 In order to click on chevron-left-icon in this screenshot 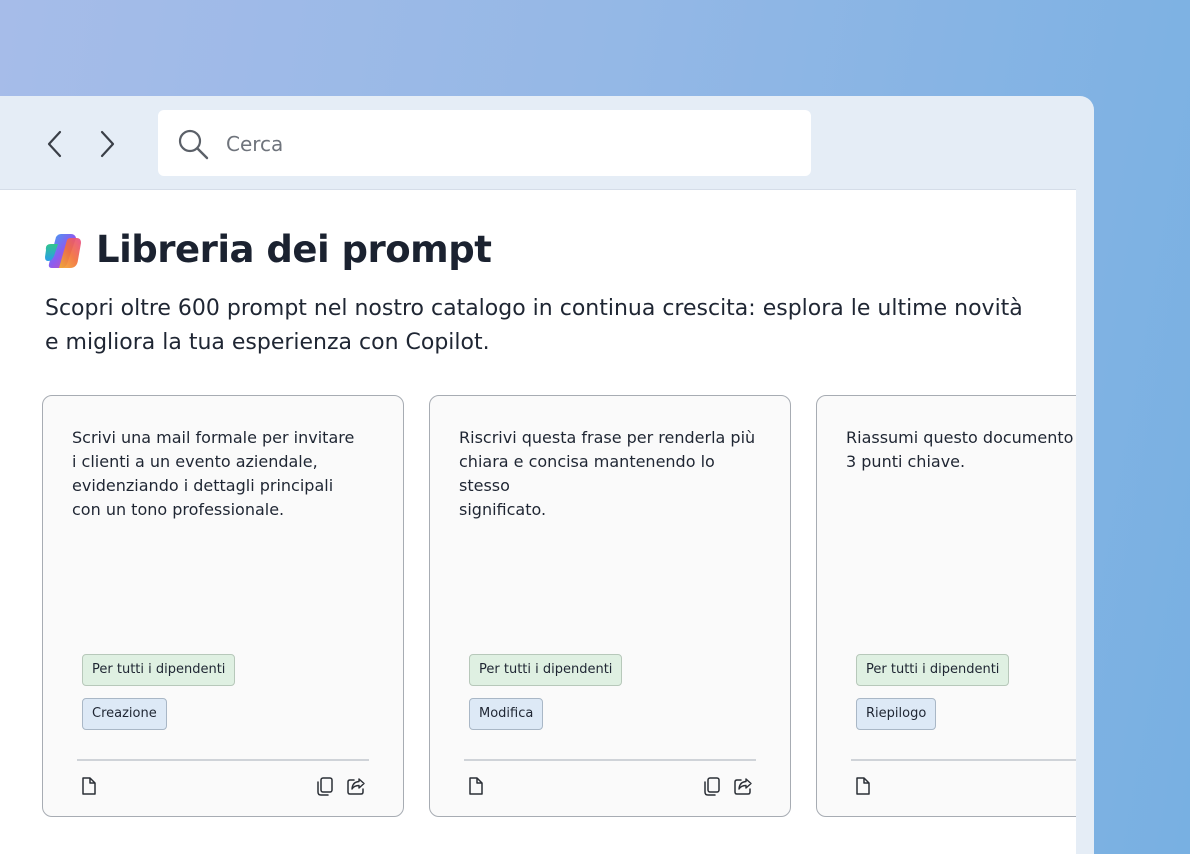, I will do `click(54, 144)`.